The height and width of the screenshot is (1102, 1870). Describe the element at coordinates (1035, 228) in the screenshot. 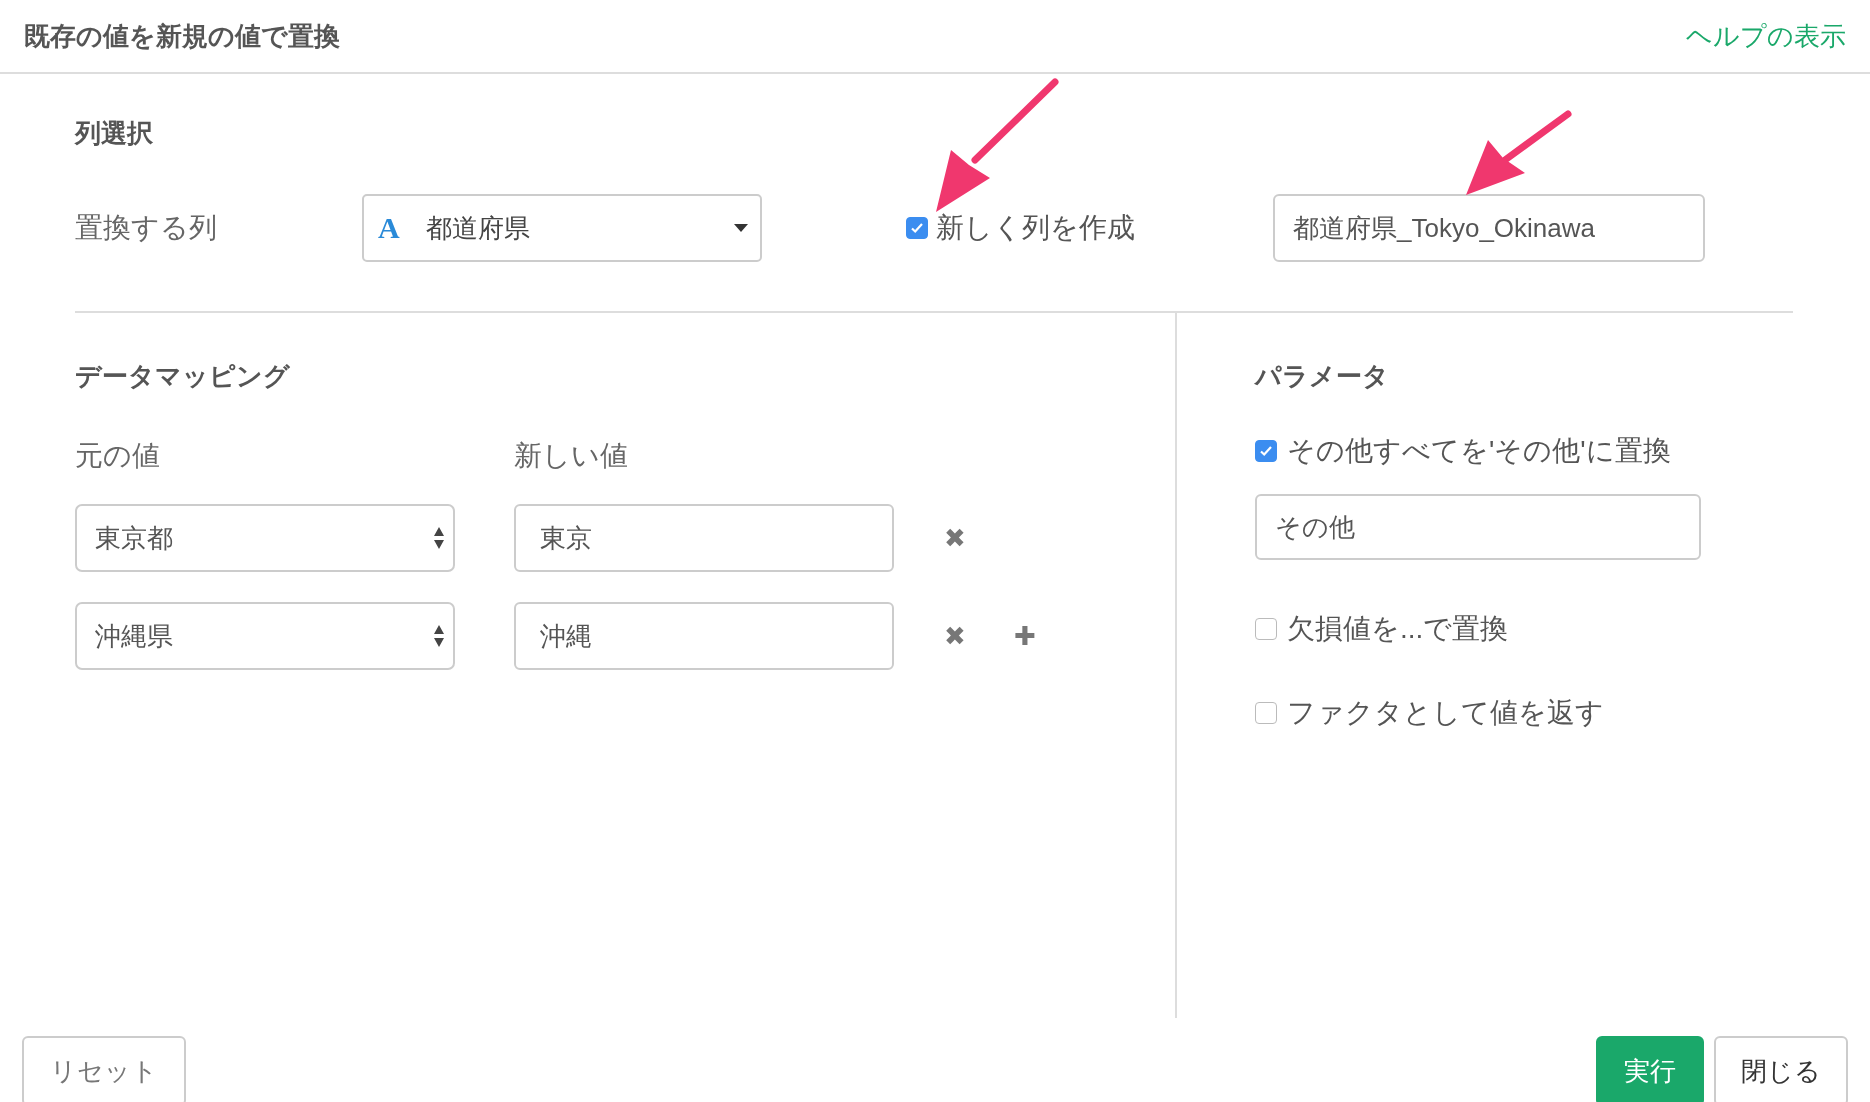

I see `checkbox-label: 新しく列を作成` at that location.